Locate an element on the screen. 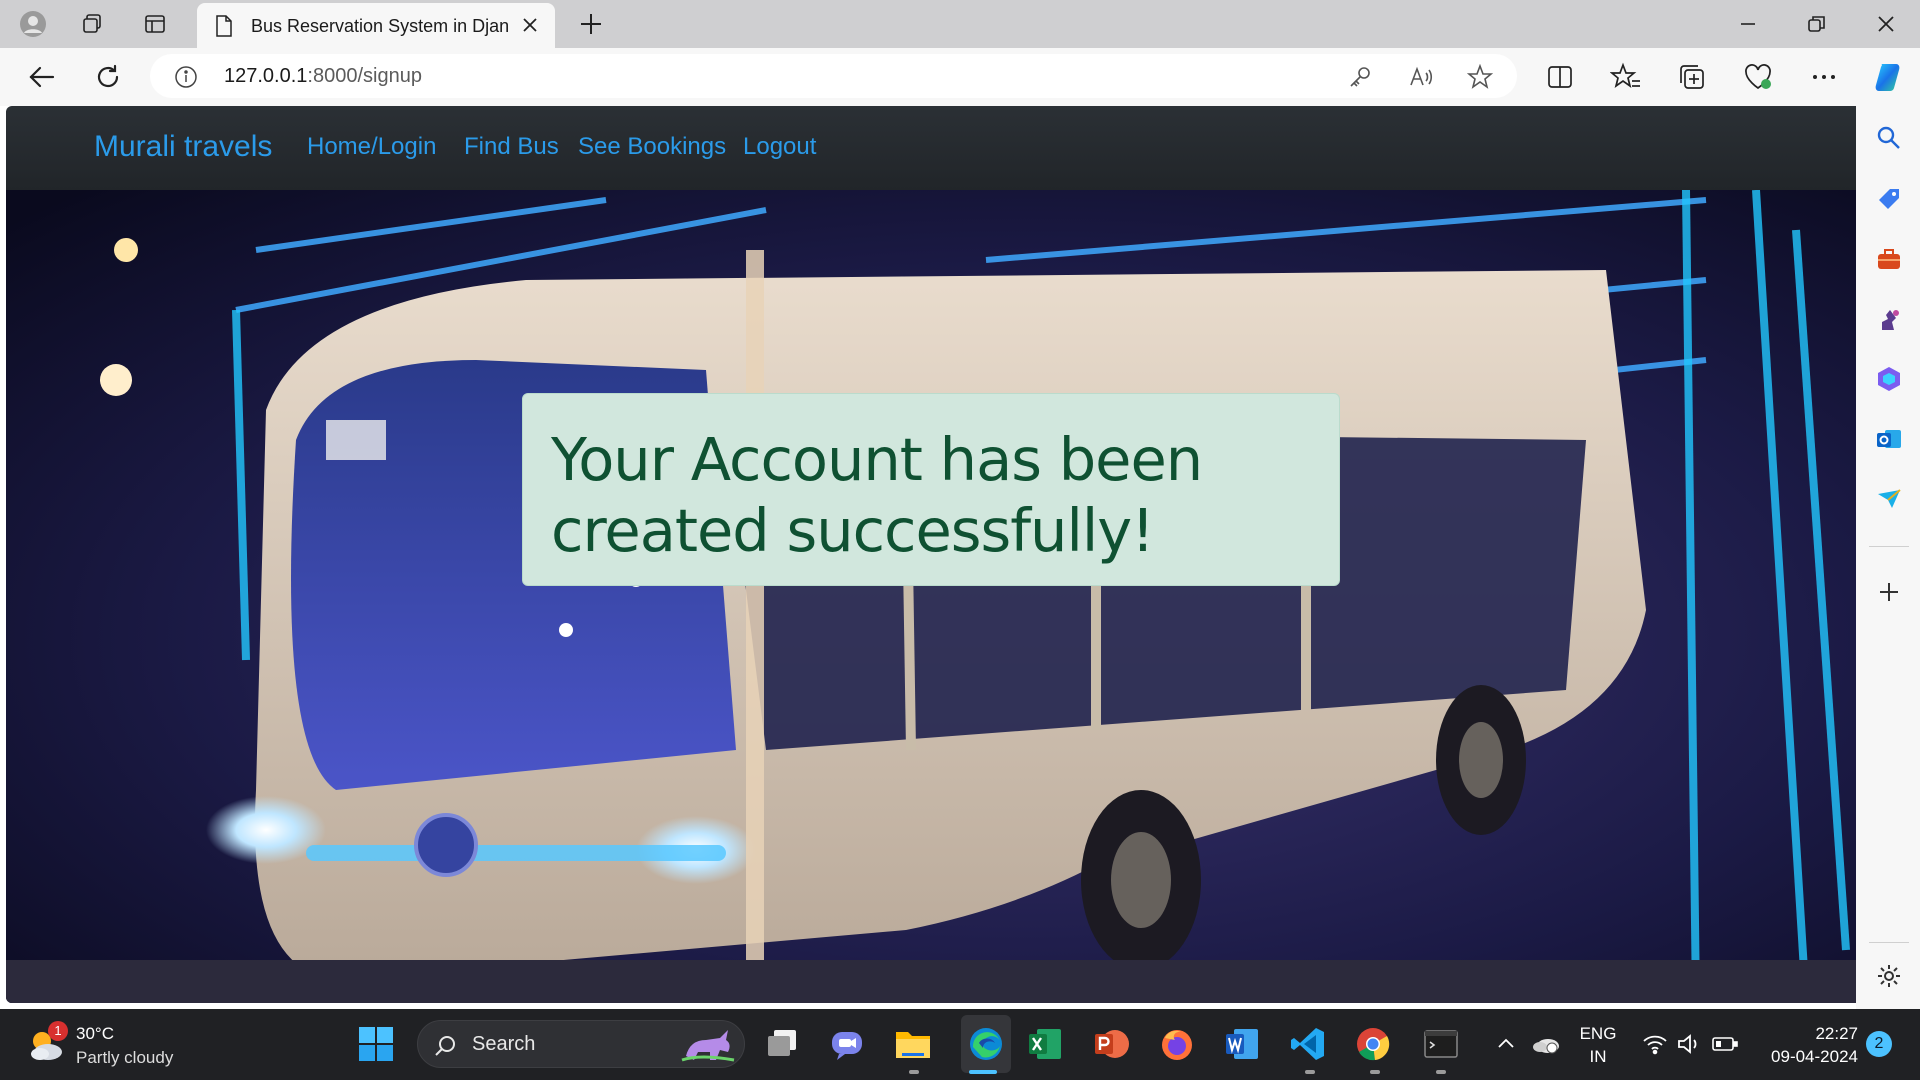 This screenshot has width=1920, height=1080. url-text: 127.0.0.1:8000/signup is located at coordinates (323, 76).